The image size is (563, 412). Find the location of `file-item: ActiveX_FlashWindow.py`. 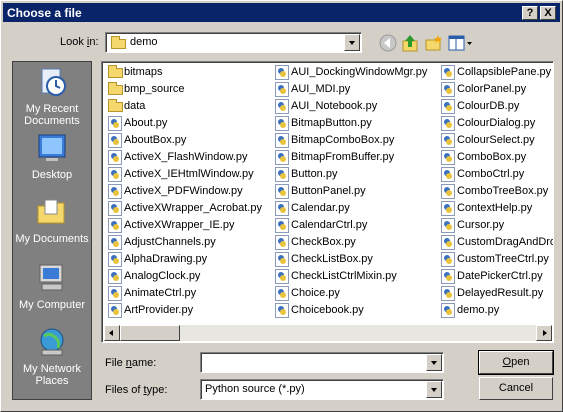

file-item: ActiveX_FlashWindow.py is located at coordinates (189, 157).